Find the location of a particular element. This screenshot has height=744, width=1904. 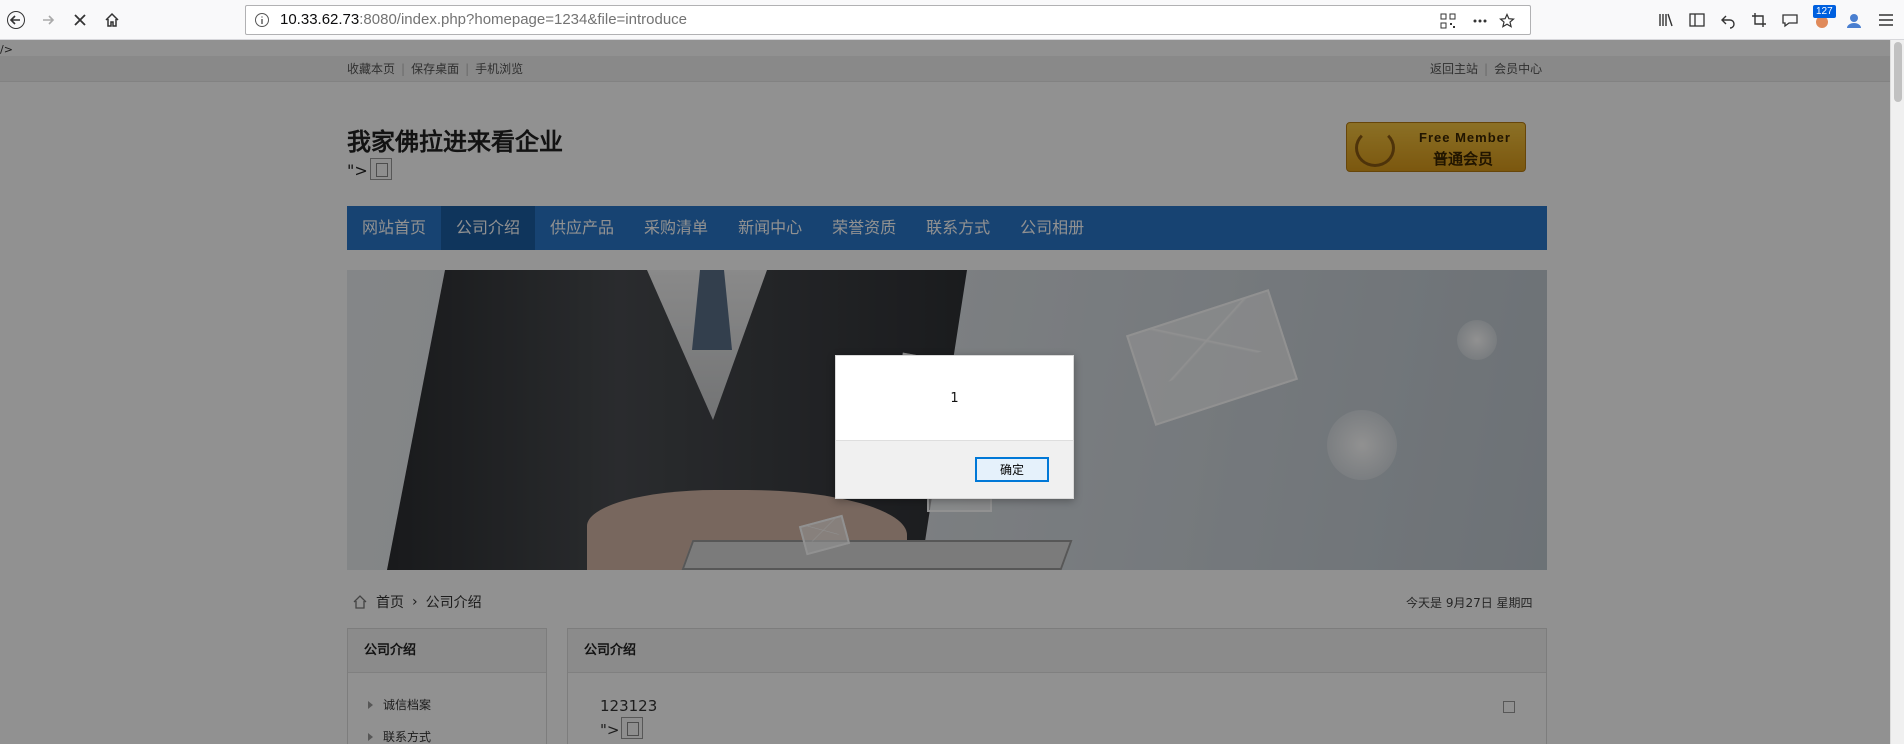

url-host: 10.33.62.73 is located at coordinates (320, 19).